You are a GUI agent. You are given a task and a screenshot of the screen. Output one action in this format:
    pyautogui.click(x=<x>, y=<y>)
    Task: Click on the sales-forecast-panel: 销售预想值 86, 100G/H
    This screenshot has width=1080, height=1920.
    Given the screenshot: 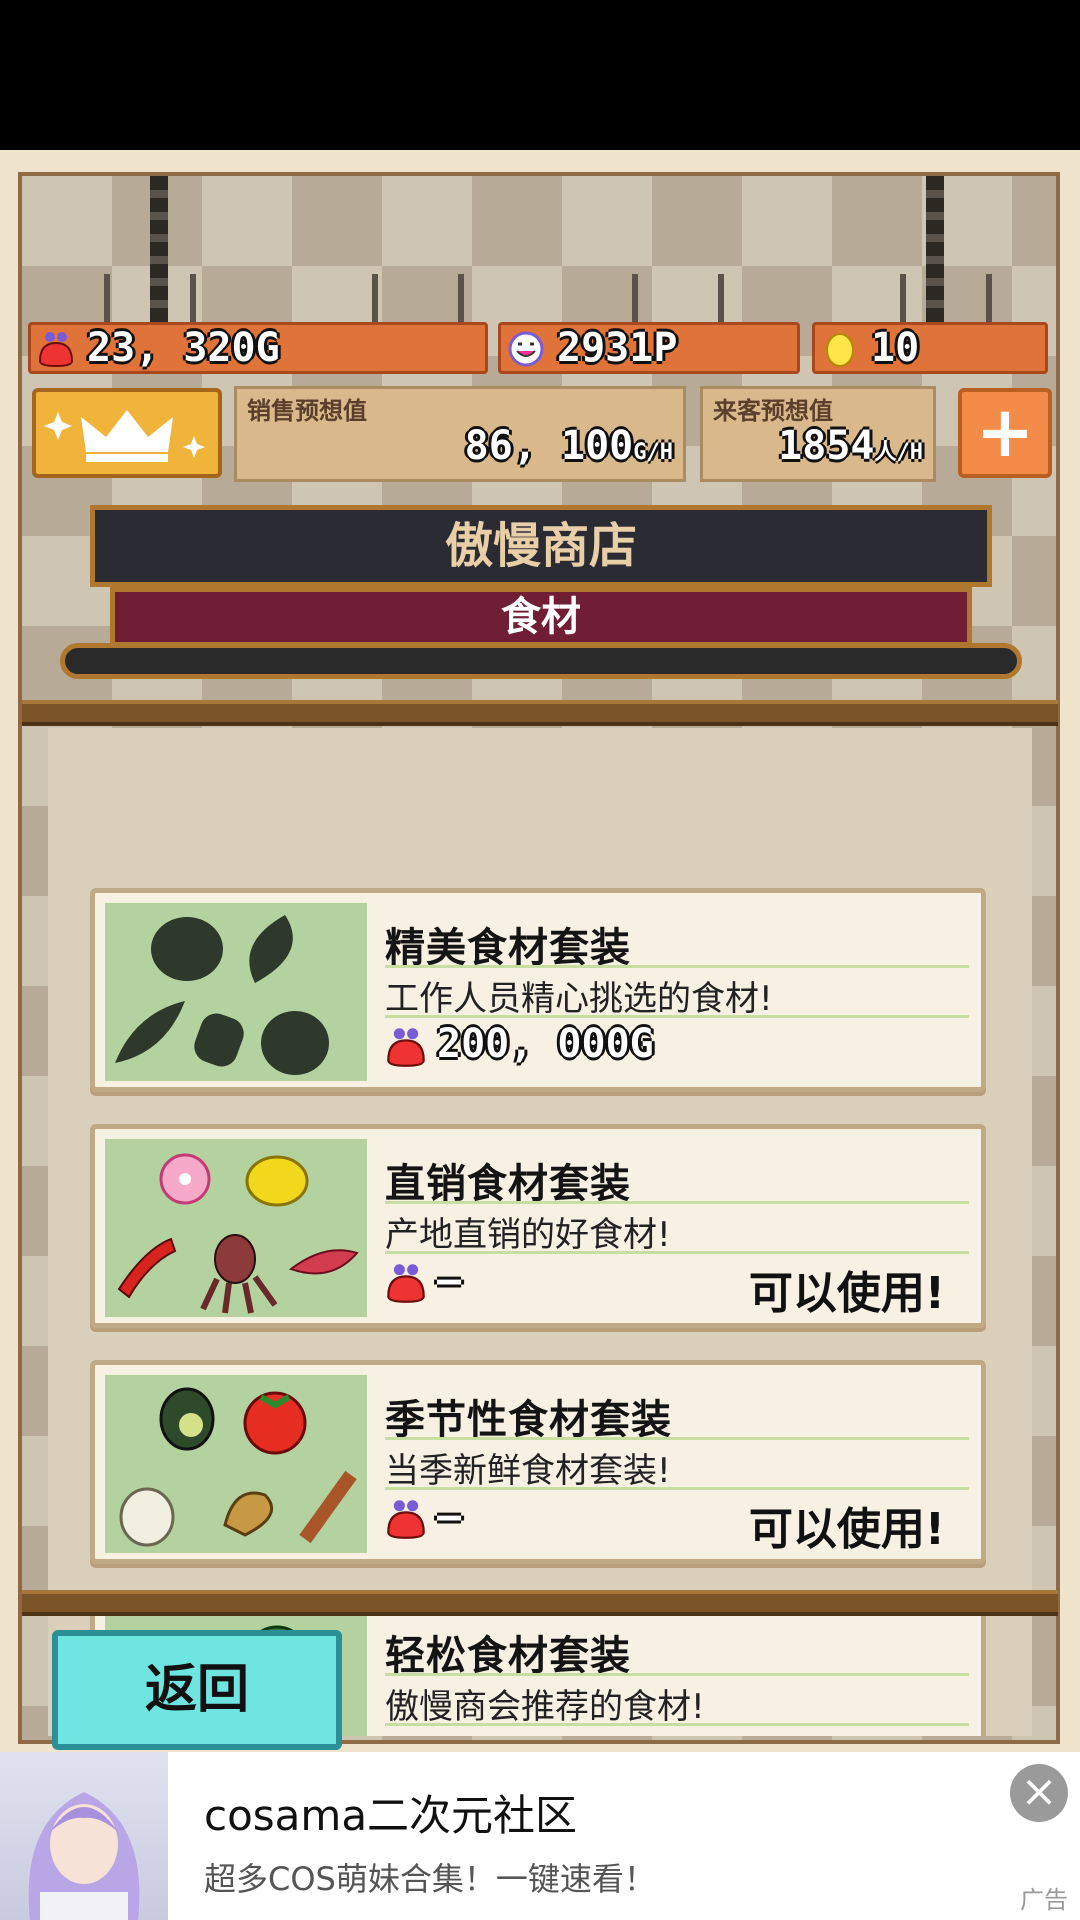 What is the action you would take?
    pyautogui.click(x=460, y=434)
    